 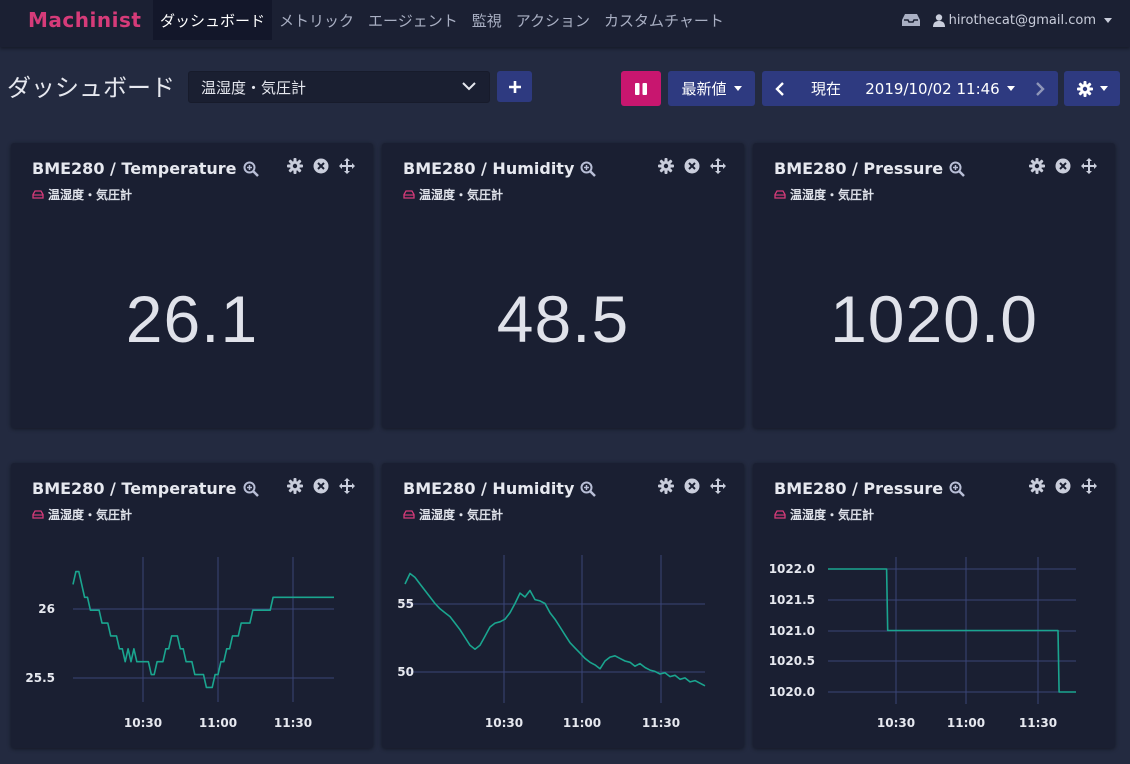 What do you see at coordinates (563, 319) in the screenshot?
I see `metric-value: 48.5` at bounding box center [563, 319].